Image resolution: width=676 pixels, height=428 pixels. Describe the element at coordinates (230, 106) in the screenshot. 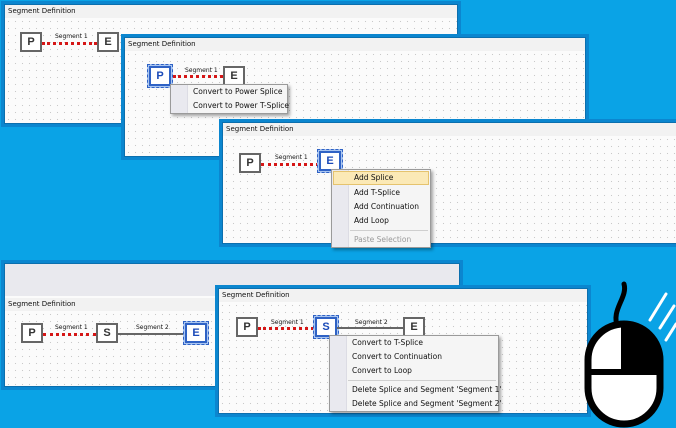

I see `menu-item-convert-power-t-splice: Convert to Power T-Splice` at that location.